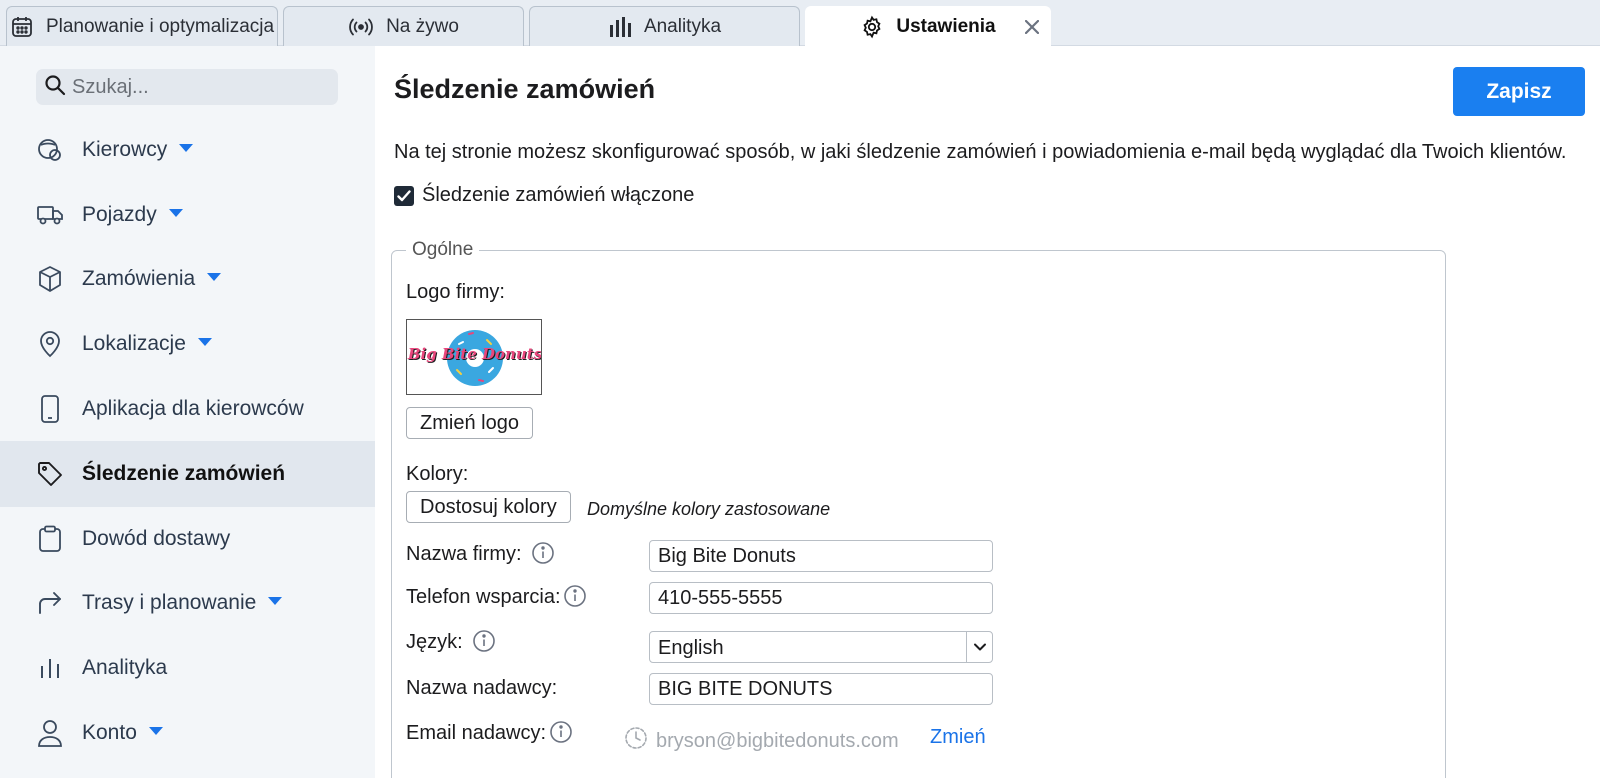 The width and height of the screenshot is (1600, 778). Describe the element at coordinates (980, 649) in the screenshot. I see `chevron-down-icon` at that location.